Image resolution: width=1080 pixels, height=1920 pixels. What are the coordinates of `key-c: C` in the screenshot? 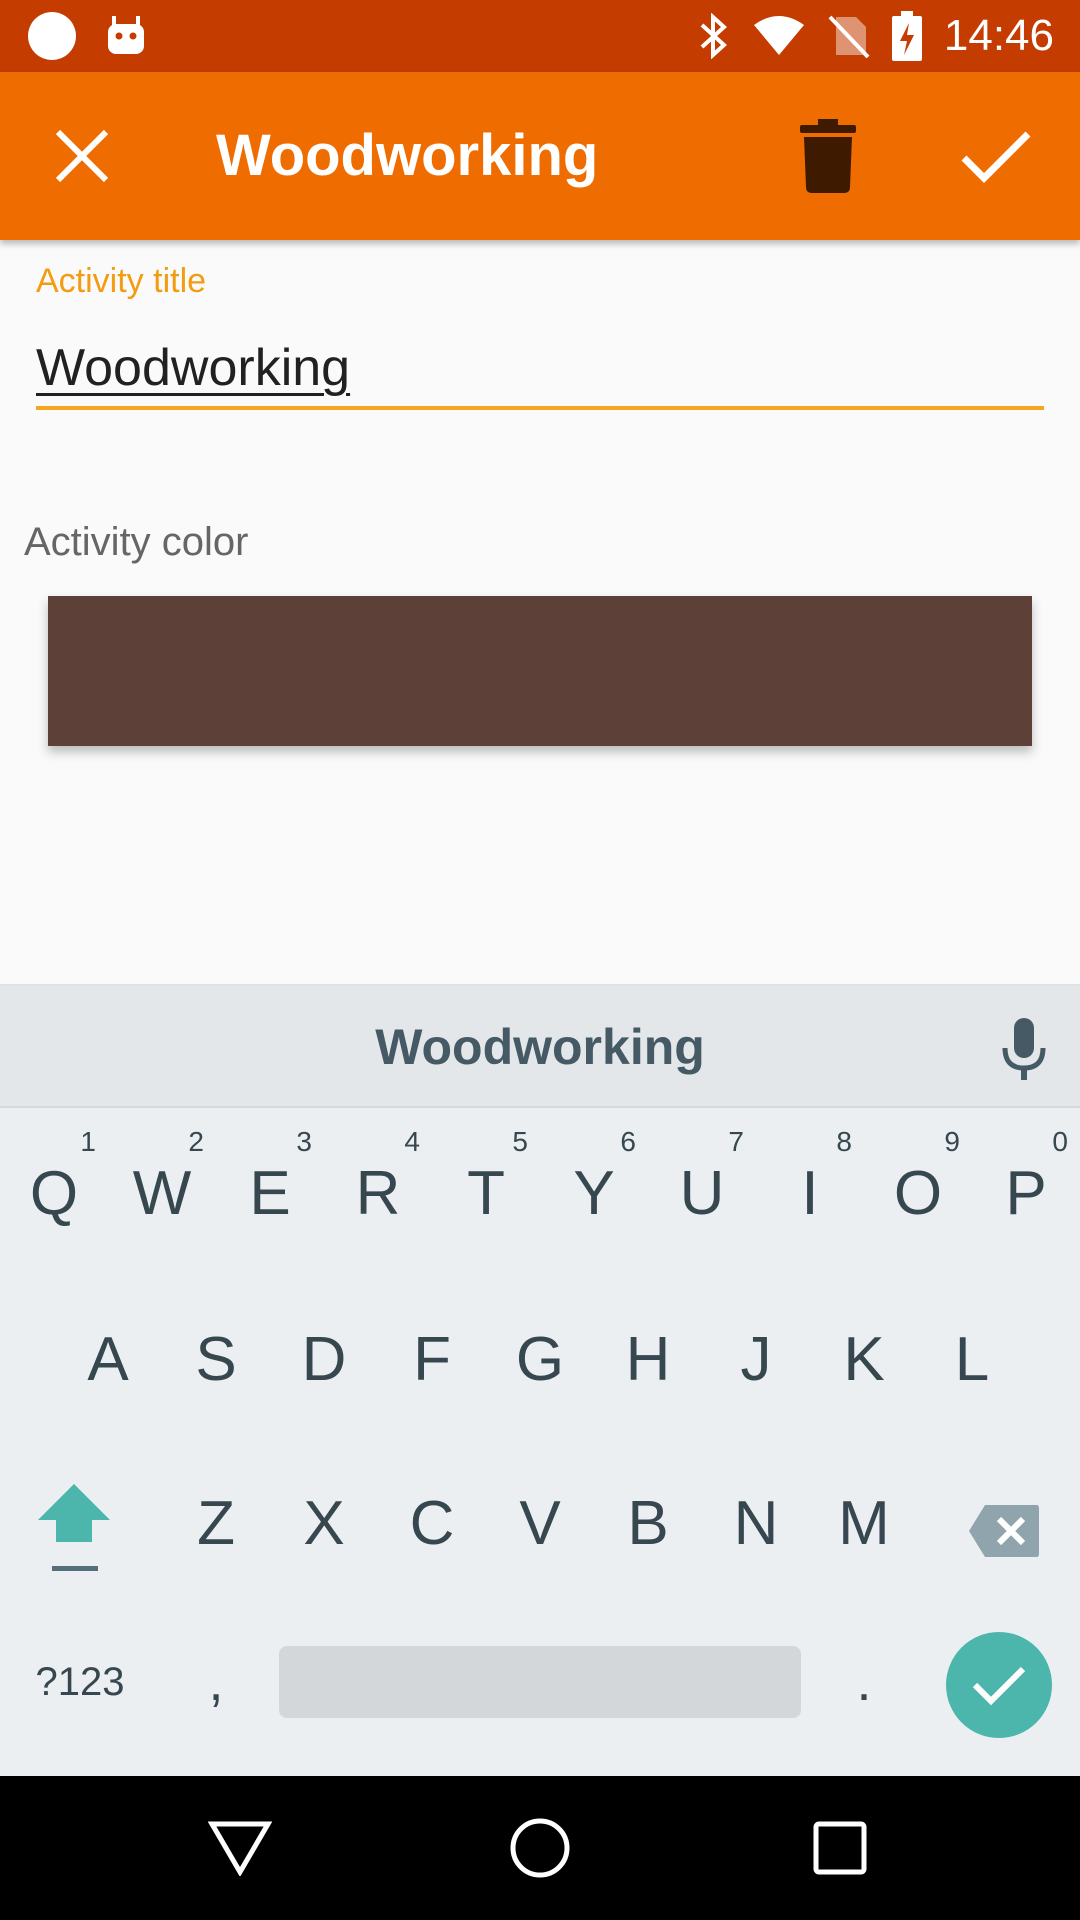 It's located at (432, 1518).